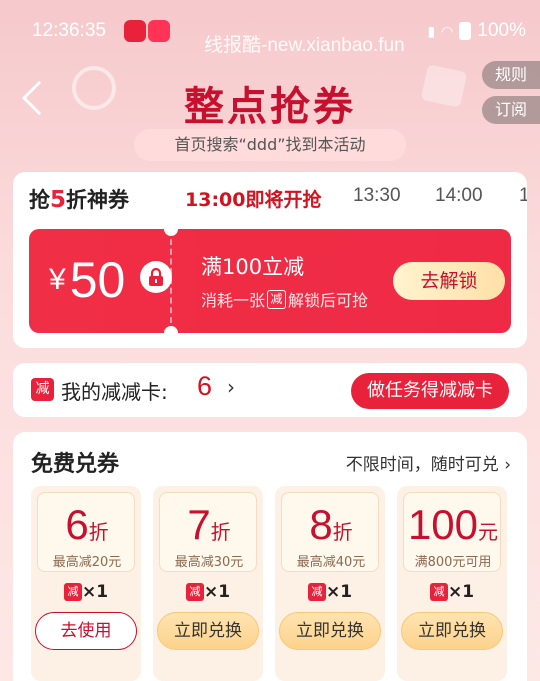 Image resolution: width=540 pixels, height=681 pixels. I want to click on section-title: 免费兑券, so click(75, 464).